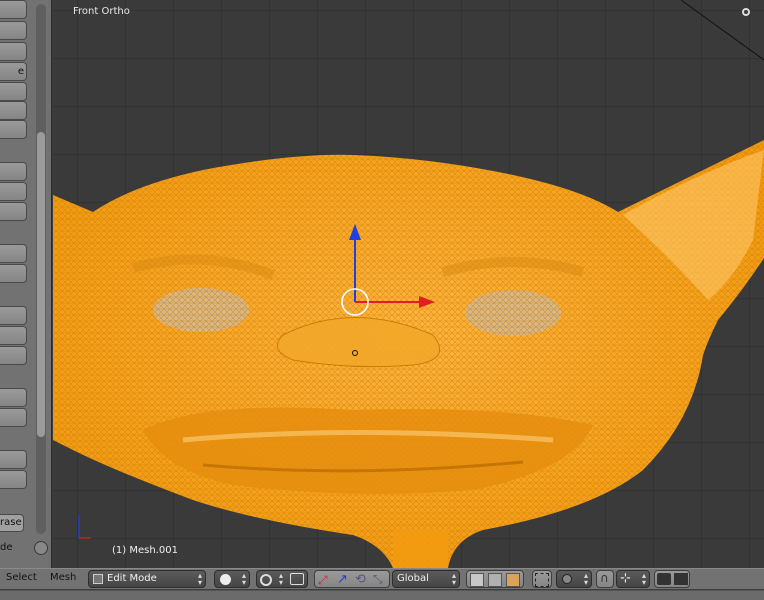  What do you see at coordinates (722, 30) in the screenshot?
I see `view-edge-line` at bounding box center [722, 30].